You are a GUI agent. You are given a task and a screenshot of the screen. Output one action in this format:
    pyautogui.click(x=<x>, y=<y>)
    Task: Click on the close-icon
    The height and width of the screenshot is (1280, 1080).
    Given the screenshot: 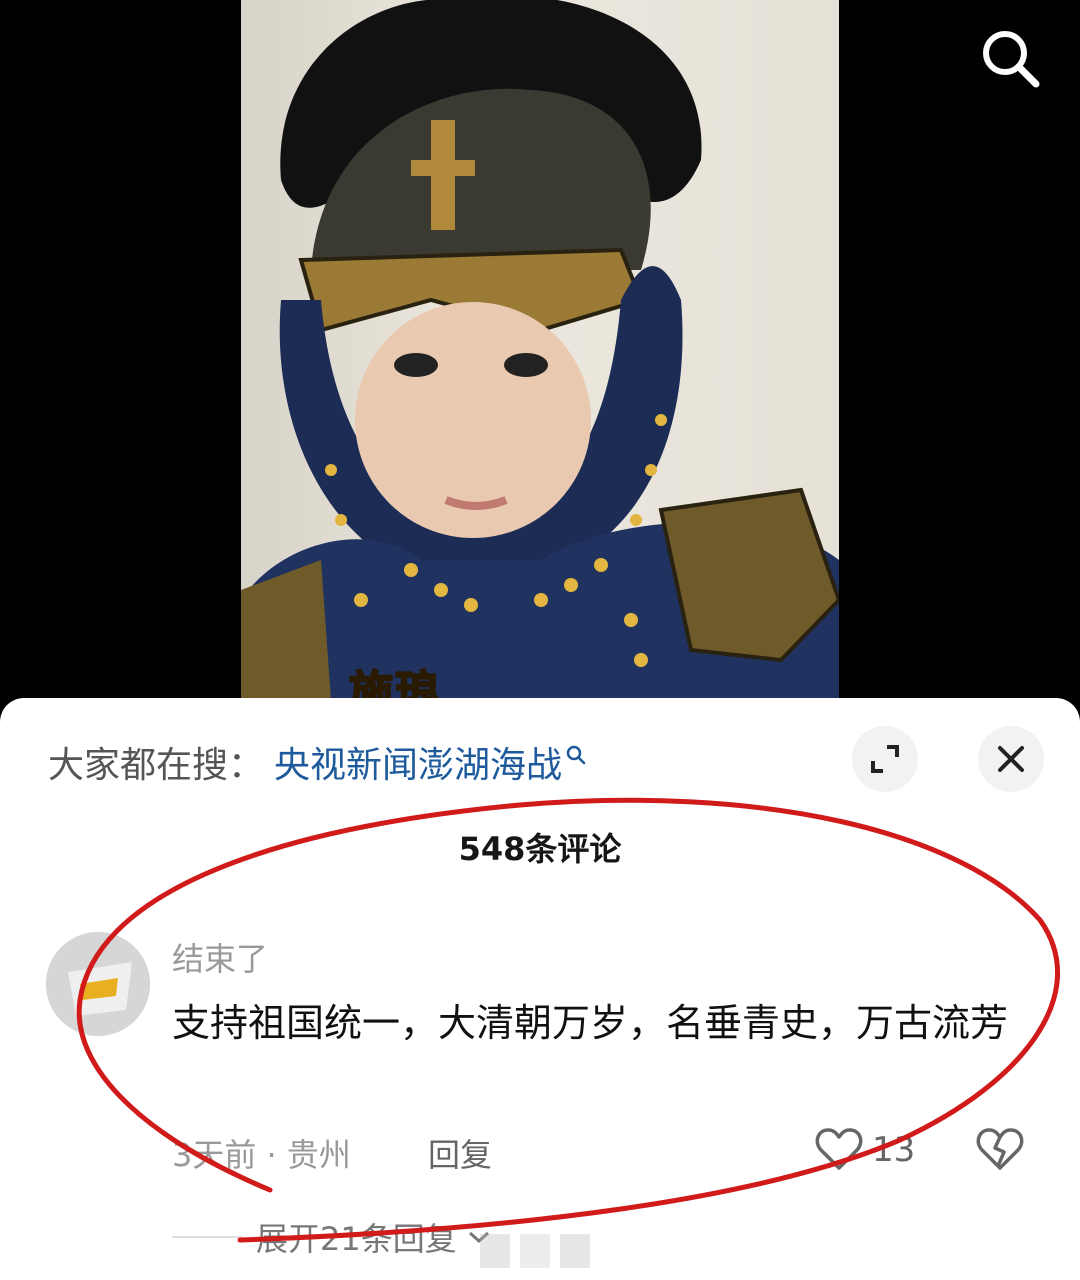 What is the action you would take?
    pyautogui.click(x=1011, y=759)
    